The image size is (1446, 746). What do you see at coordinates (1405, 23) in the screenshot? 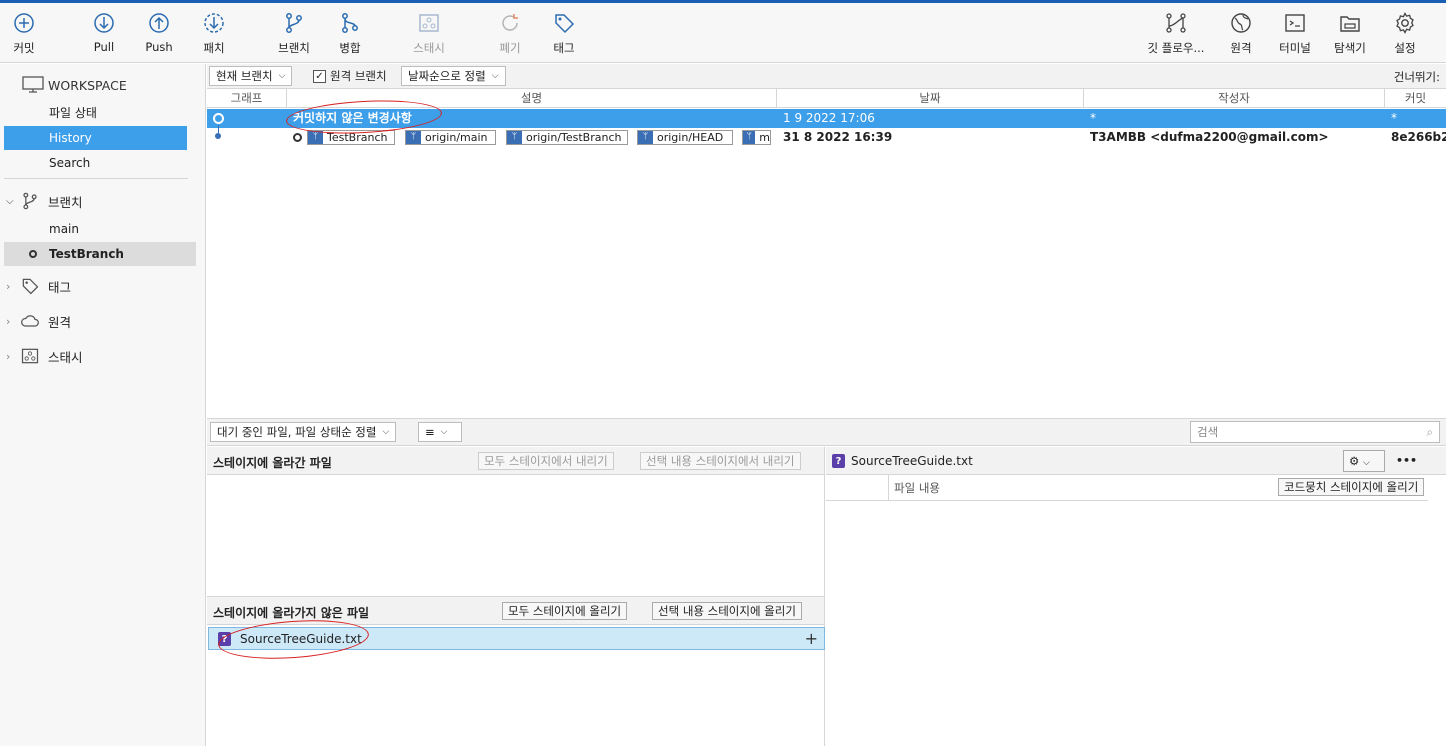
I see `settings-gear-icon` at bounding box center [1405, 23].